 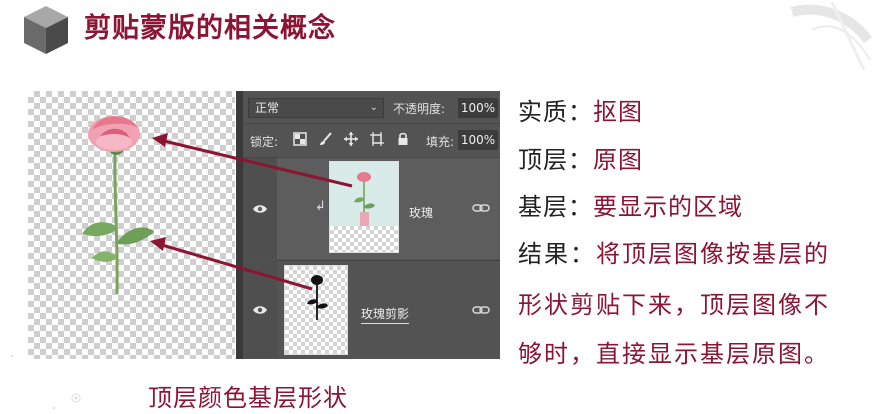 I want to click on decorative-dots, so click(x=45, y=382).